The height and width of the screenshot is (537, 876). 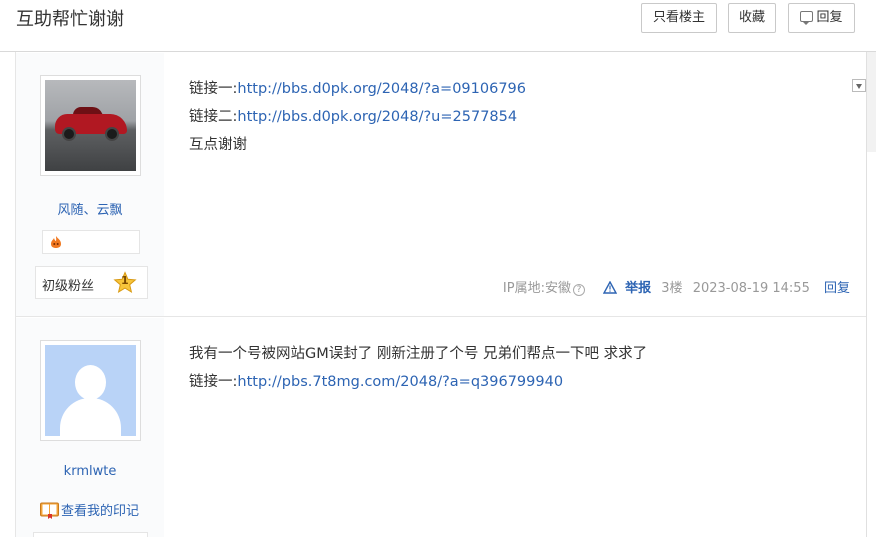 I want to click on reply-button-label: 回复, so click(x=829, y=17).